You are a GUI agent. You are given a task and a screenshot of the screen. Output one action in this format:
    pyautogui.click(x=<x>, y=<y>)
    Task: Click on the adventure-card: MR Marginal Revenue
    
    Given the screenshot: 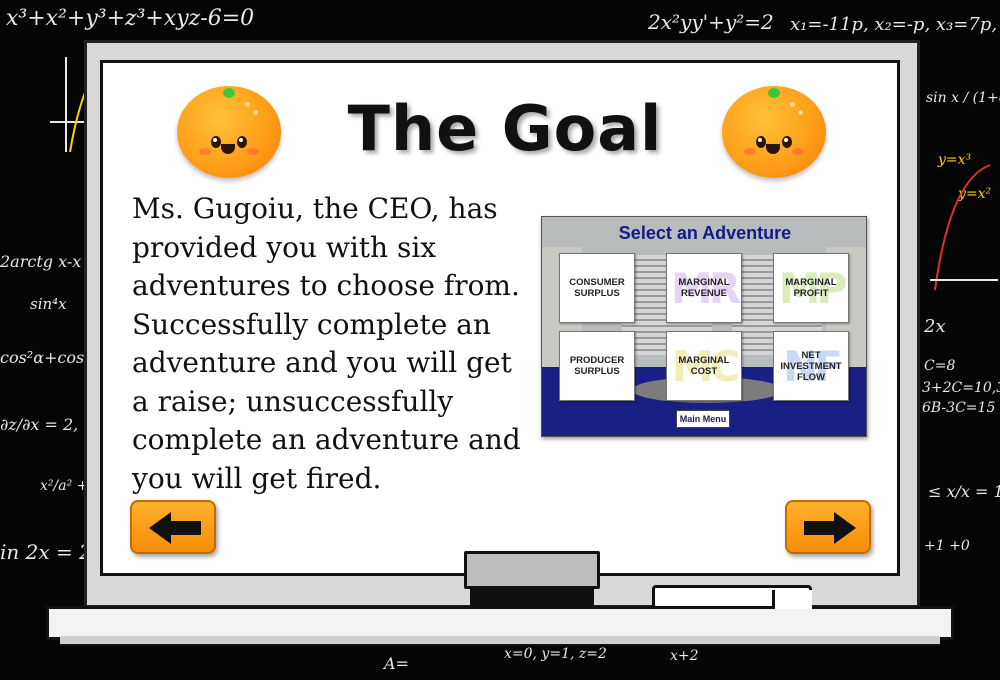 What is the action you would take?
    pyautogui.click(x=704, y=288)
    